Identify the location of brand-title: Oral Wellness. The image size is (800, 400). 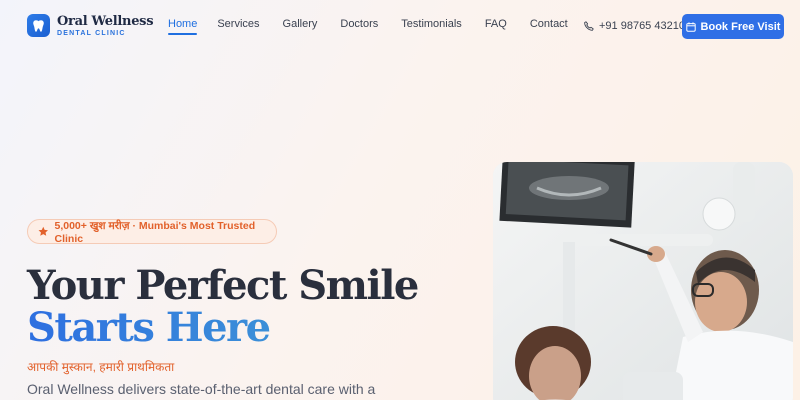
(105, 21).